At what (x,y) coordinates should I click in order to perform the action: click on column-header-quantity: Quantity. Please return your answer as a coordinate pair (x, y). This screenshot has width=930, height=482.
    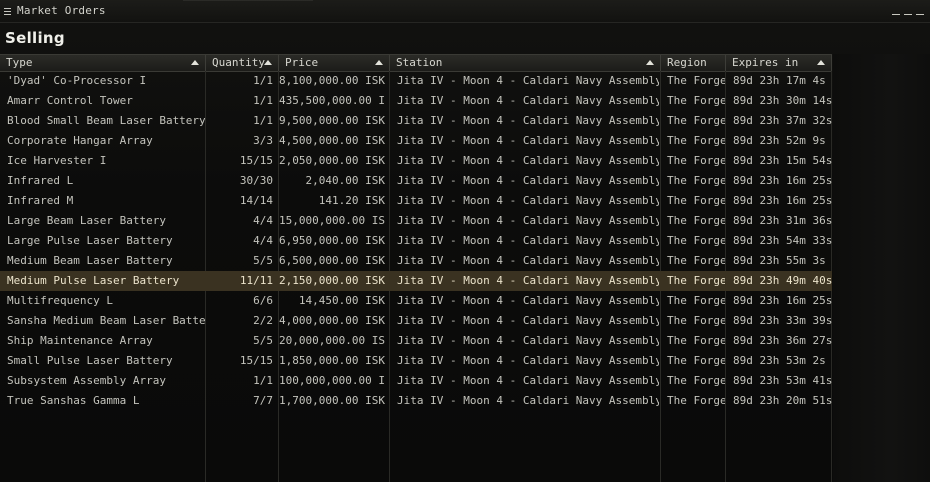
    Looking at the image, I should click on (242, 63).